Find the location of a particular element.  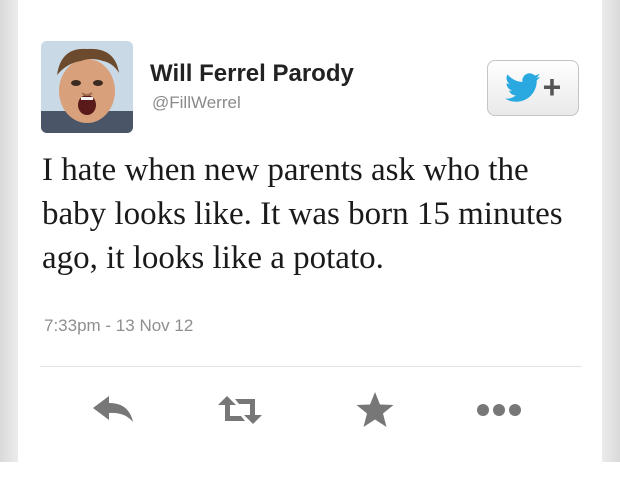

user-handle: @FillWerrel is located at coordinates (196, 103).